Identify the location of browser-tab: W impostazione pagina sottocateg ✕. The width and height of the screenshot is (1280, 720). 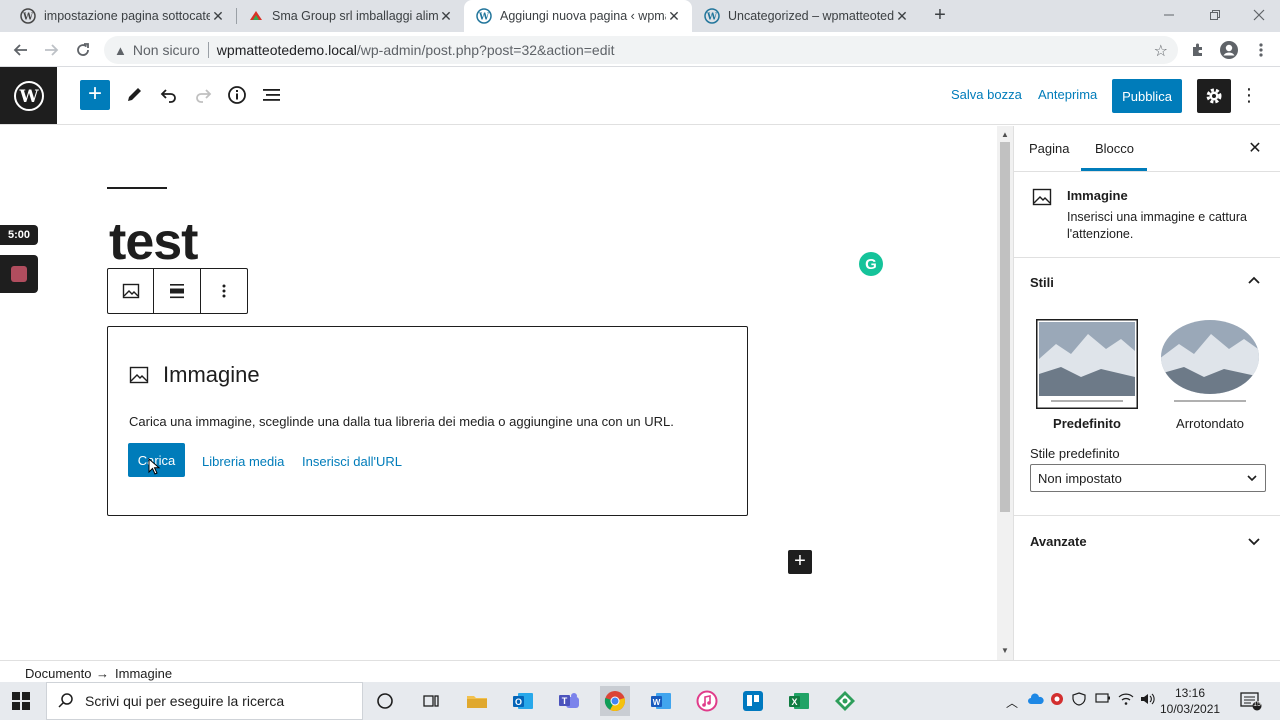
(122, 16).